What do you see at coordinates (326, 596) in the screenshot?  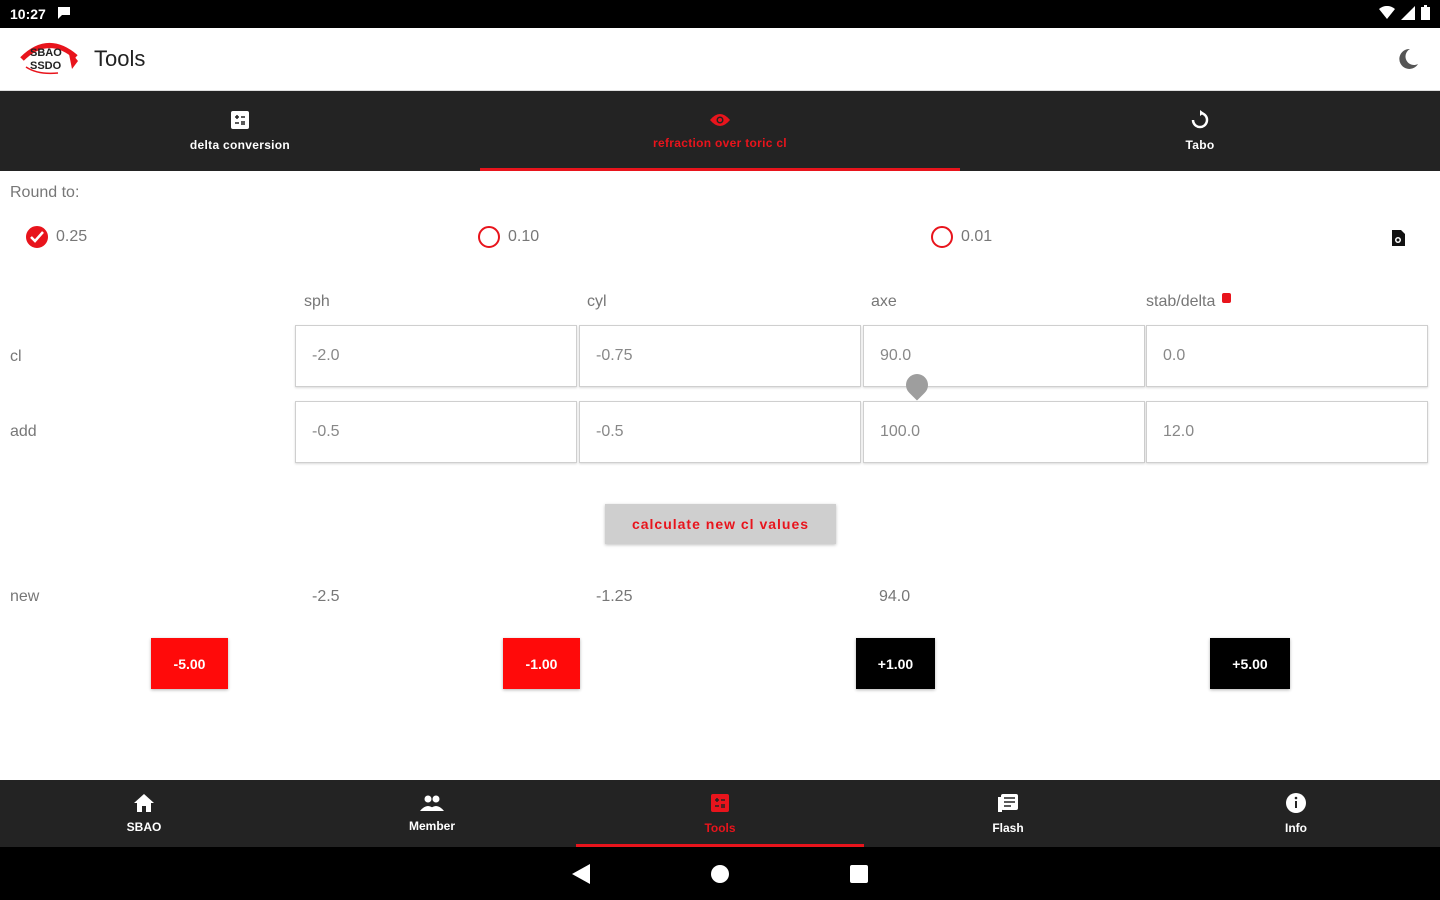 I see `new-sph-value: -2.5` at bounding box center [326, 596].